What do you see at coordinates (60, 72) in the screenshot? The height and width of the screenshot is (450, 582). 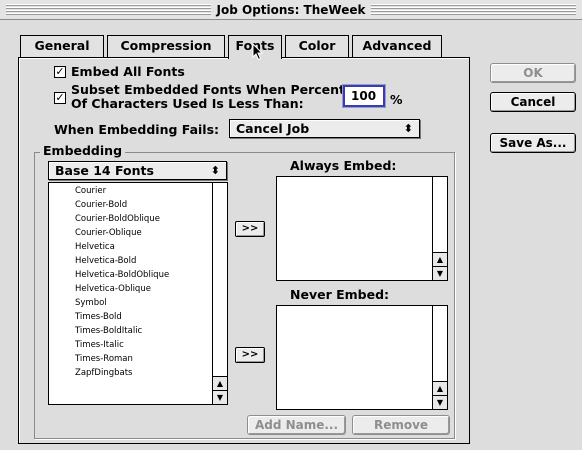 I see `embed-all-fonts-checkbox: ✓` at bounding box center [60, 72].